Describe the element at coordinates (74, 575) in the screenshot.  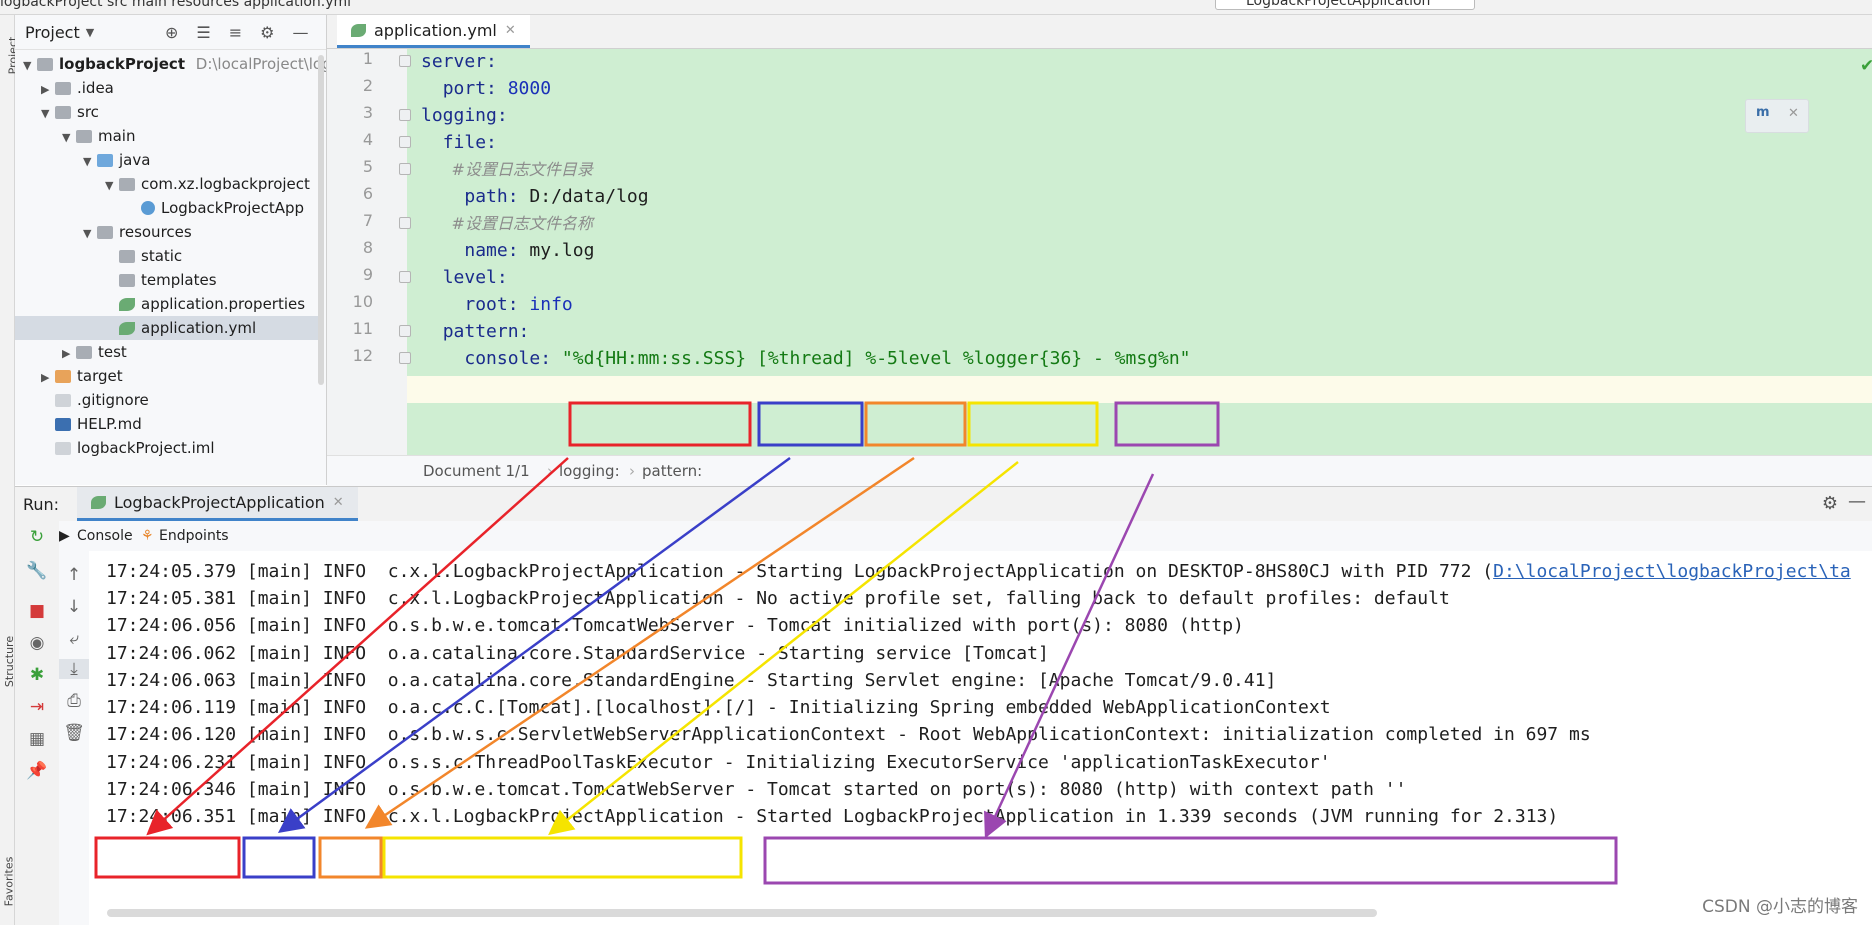
I see `up-arrow-icon: ↑` at that location.